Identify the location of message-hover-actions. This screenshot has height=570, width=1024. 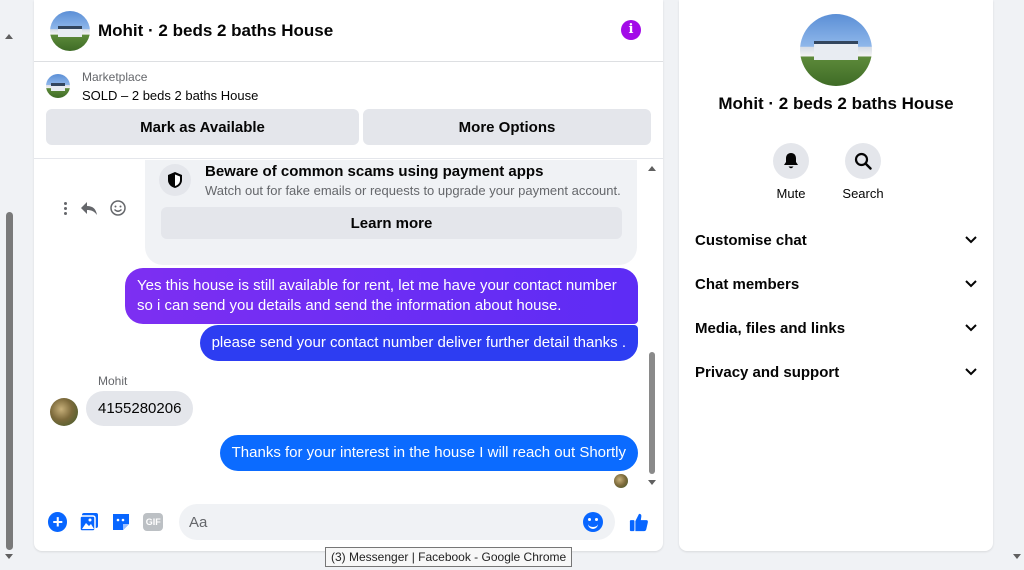
(95, 208).